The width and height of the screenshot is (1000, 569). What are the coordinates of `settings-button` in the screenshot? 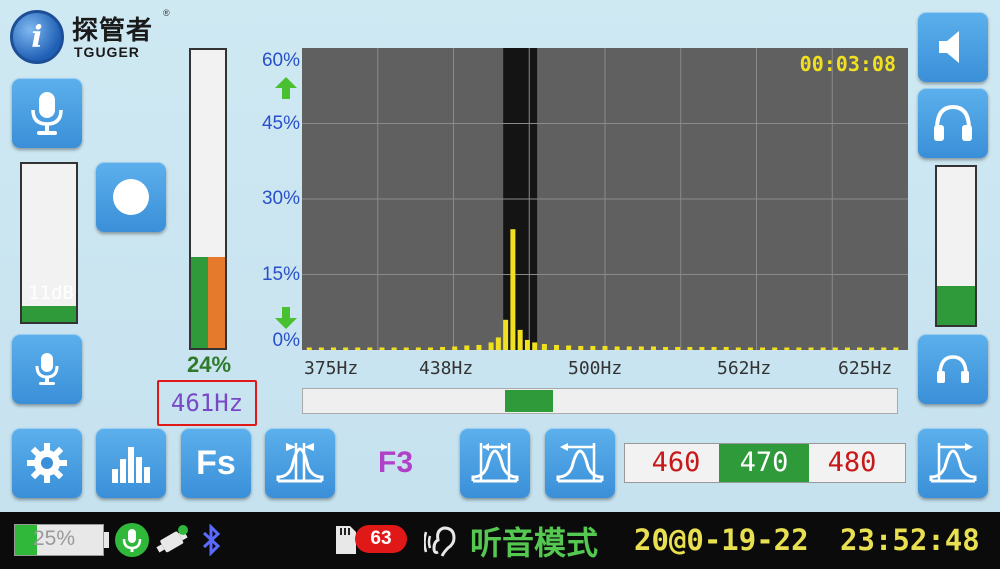 It's located at (47, 463).